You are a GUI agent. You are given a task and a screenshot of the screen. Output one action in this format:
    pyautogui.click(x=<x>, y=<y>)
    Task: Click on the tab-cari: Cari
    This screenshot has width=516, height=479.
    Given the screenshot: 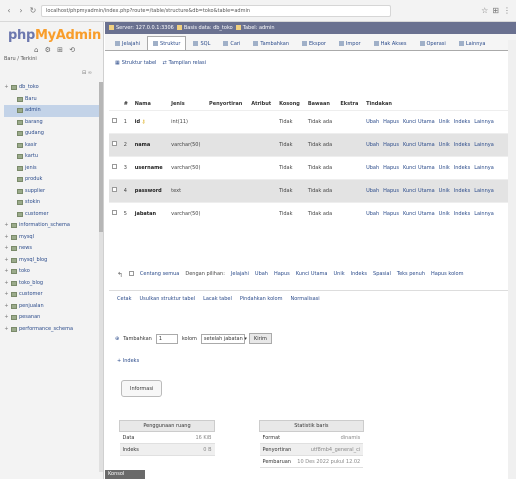 What is the action you would take?
    pyautogui.click(x=231, y=43)
    